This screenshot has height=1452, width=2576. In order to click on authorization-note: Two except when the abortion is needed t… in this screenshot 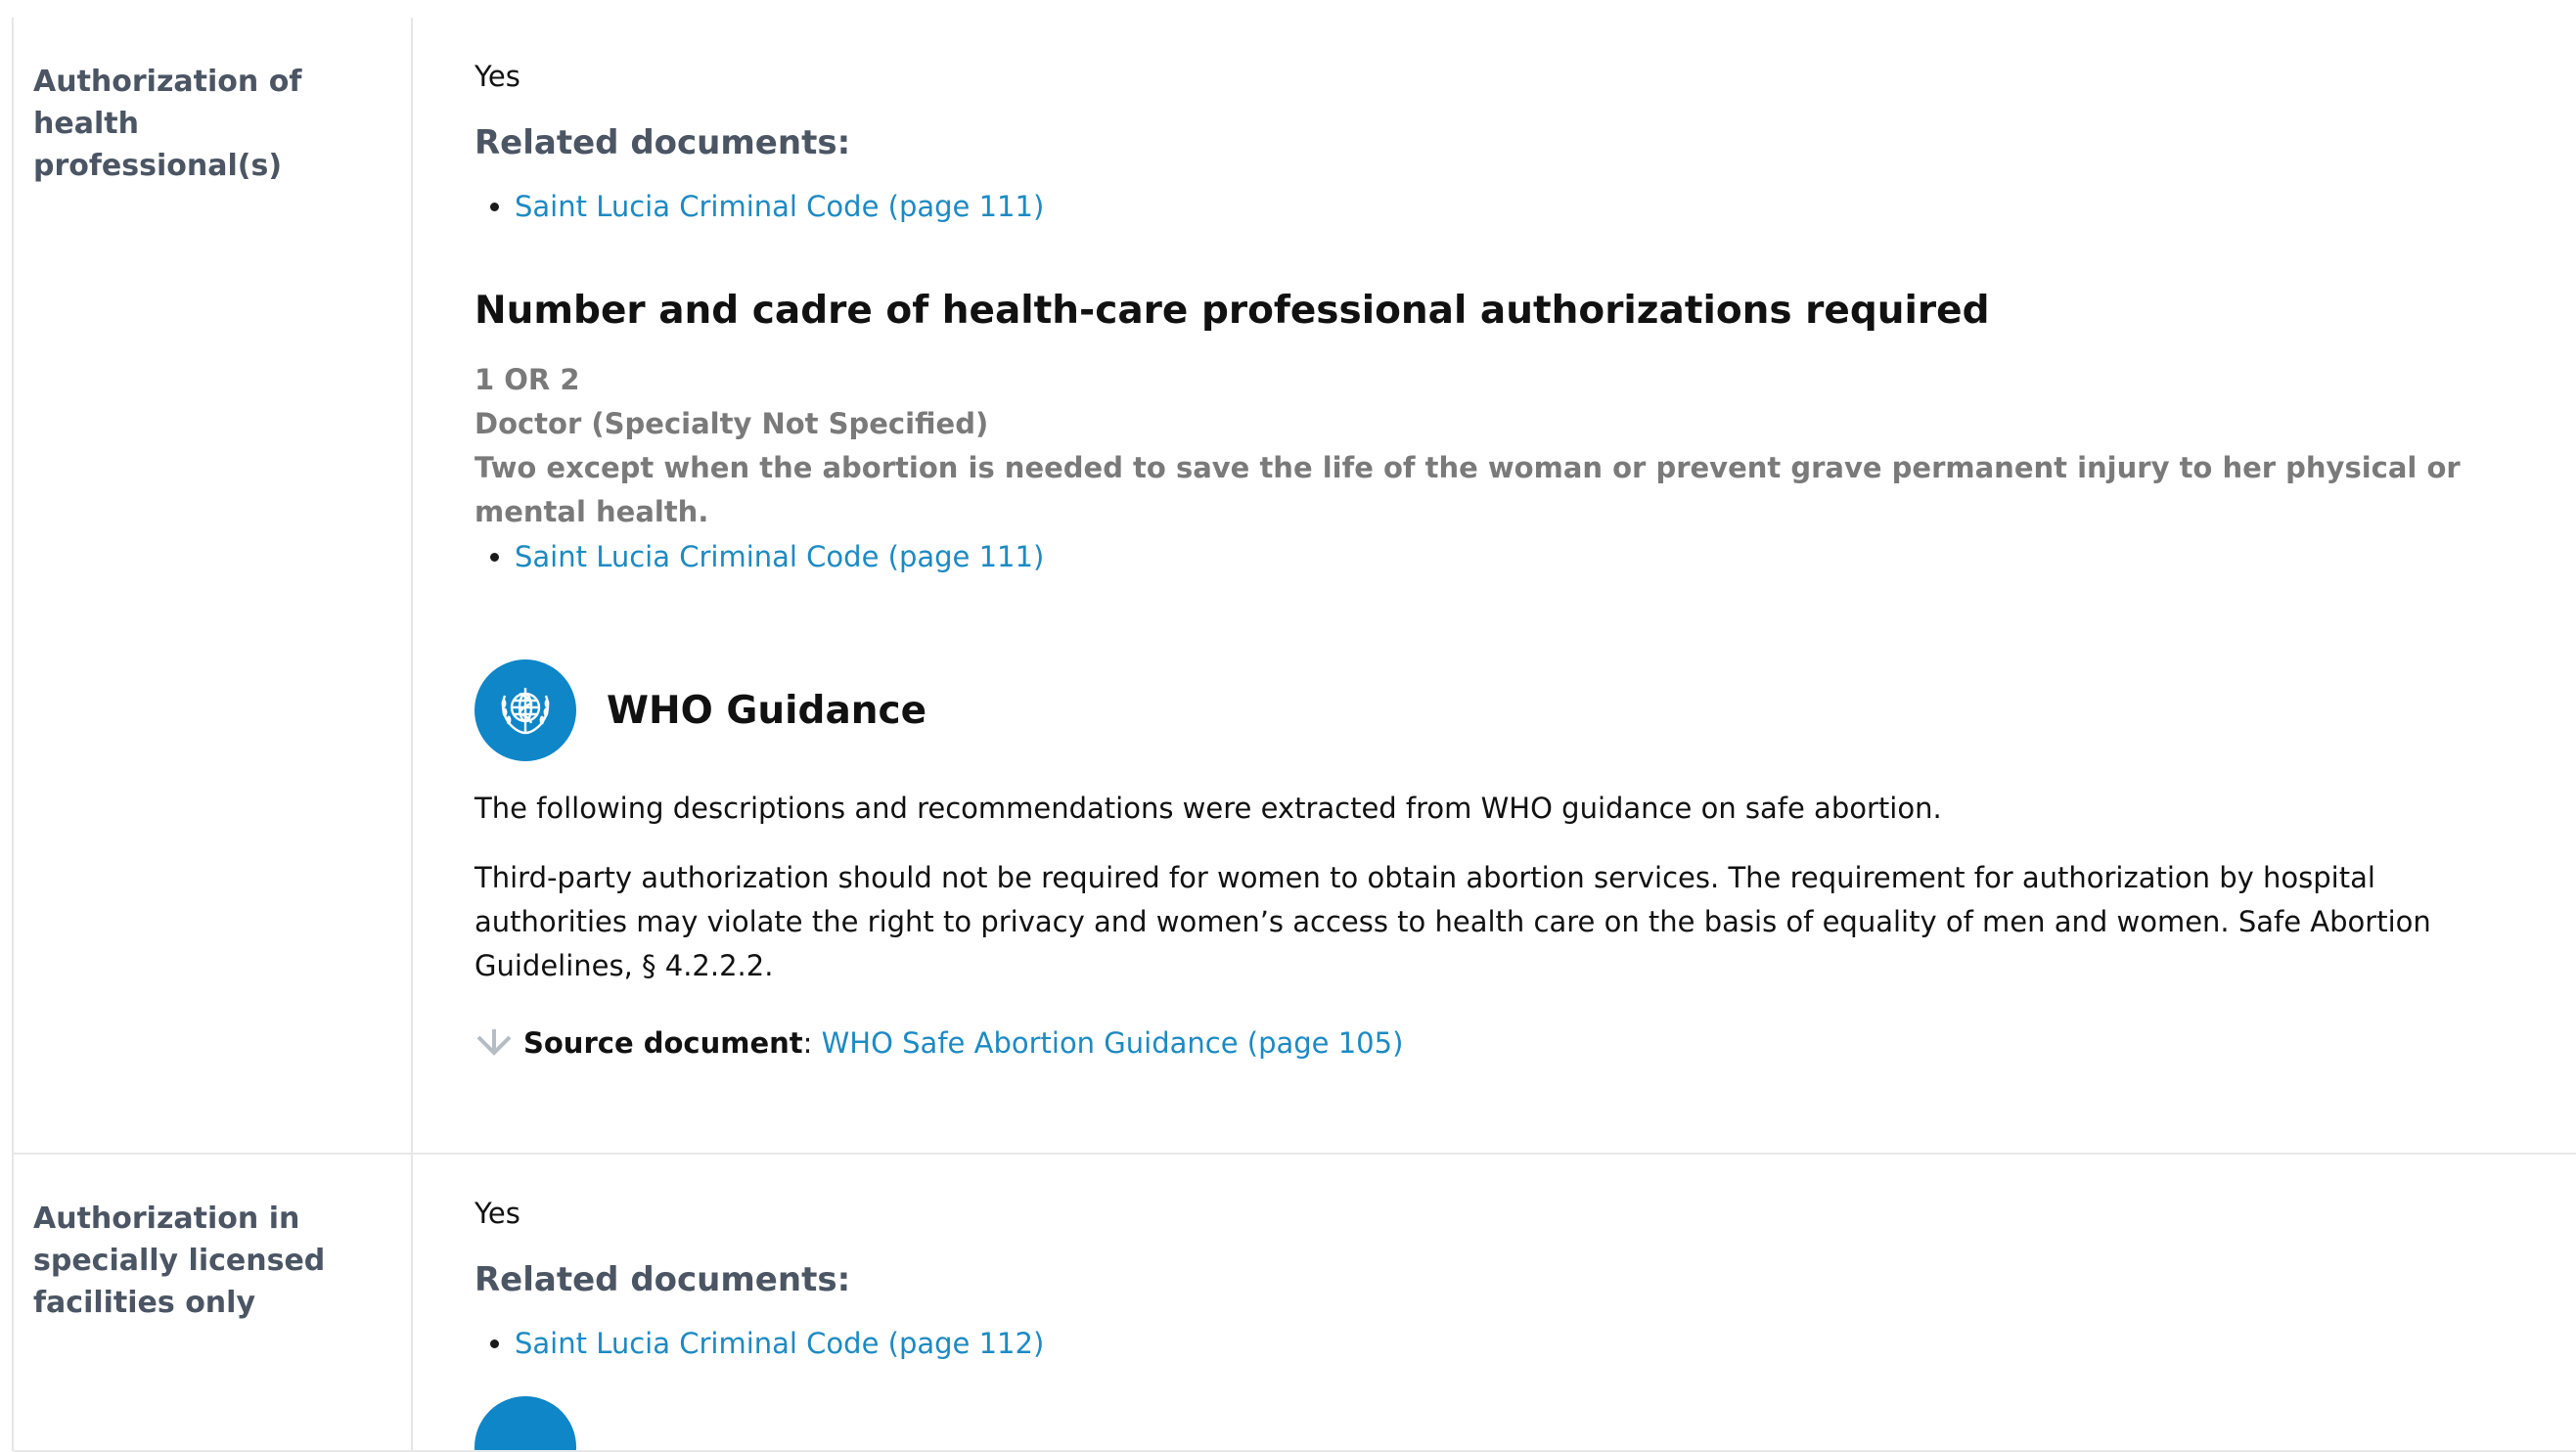, I will do `click(1468, 489)`.